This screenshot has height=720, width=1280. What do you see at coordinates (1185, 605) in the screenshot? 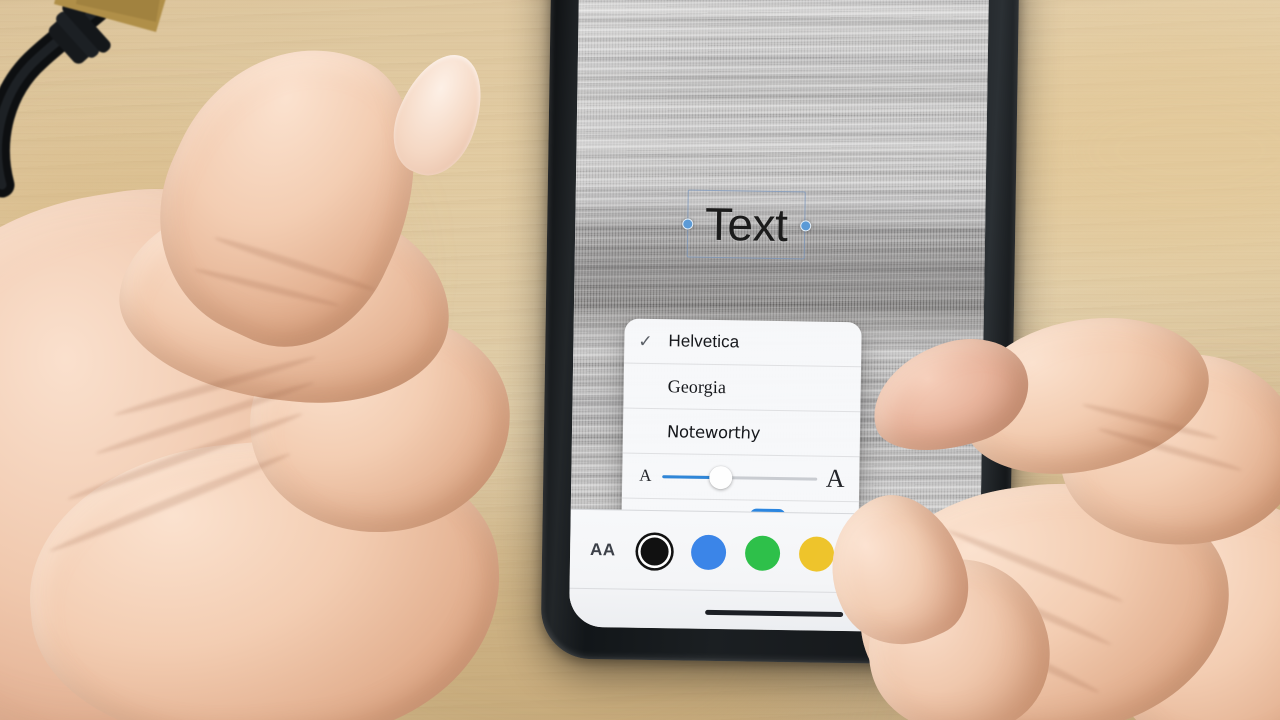
I see `right-hand-far-finger` at bounding box center [1185, 605].